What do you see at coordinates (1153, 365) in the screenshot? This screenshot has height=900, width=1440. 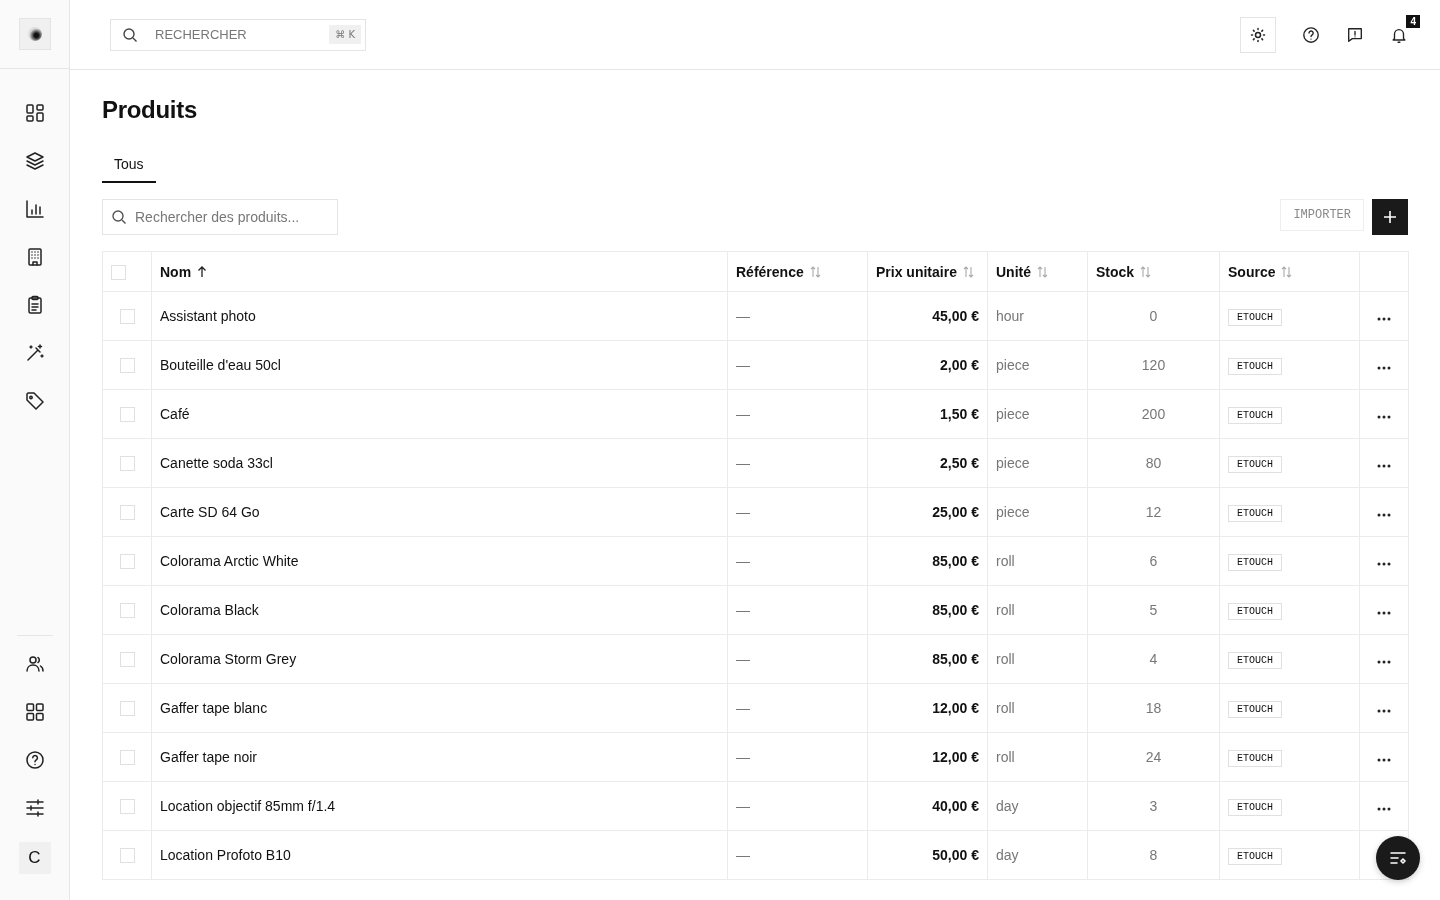 I see `stock-cell: 120` at bounding box center [1153, 365].